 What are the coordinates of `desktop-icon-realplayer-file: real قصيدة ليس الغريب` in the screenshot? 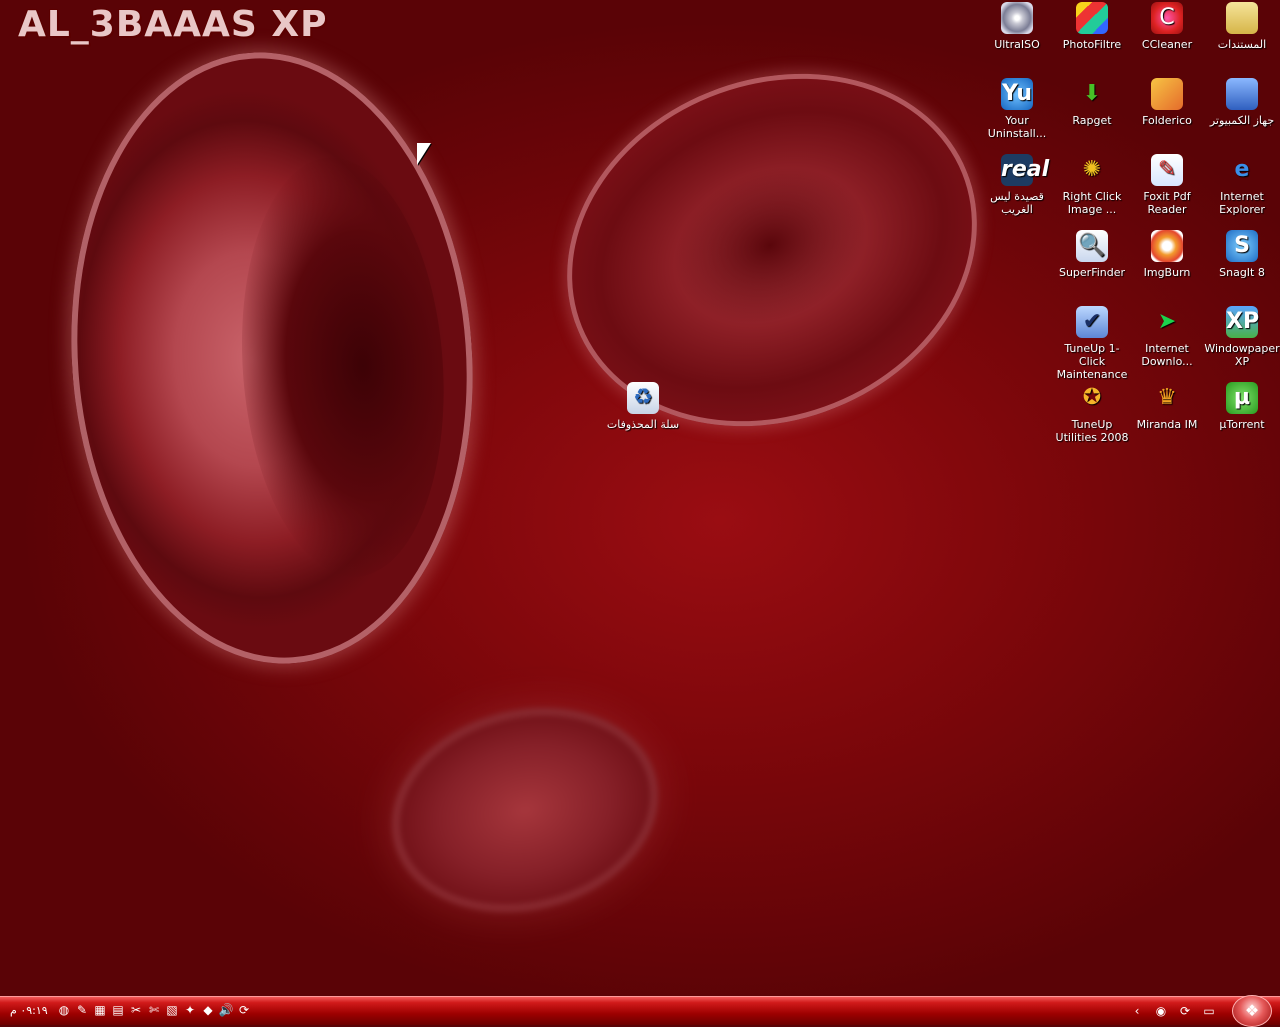 It's located at (1017, 185).